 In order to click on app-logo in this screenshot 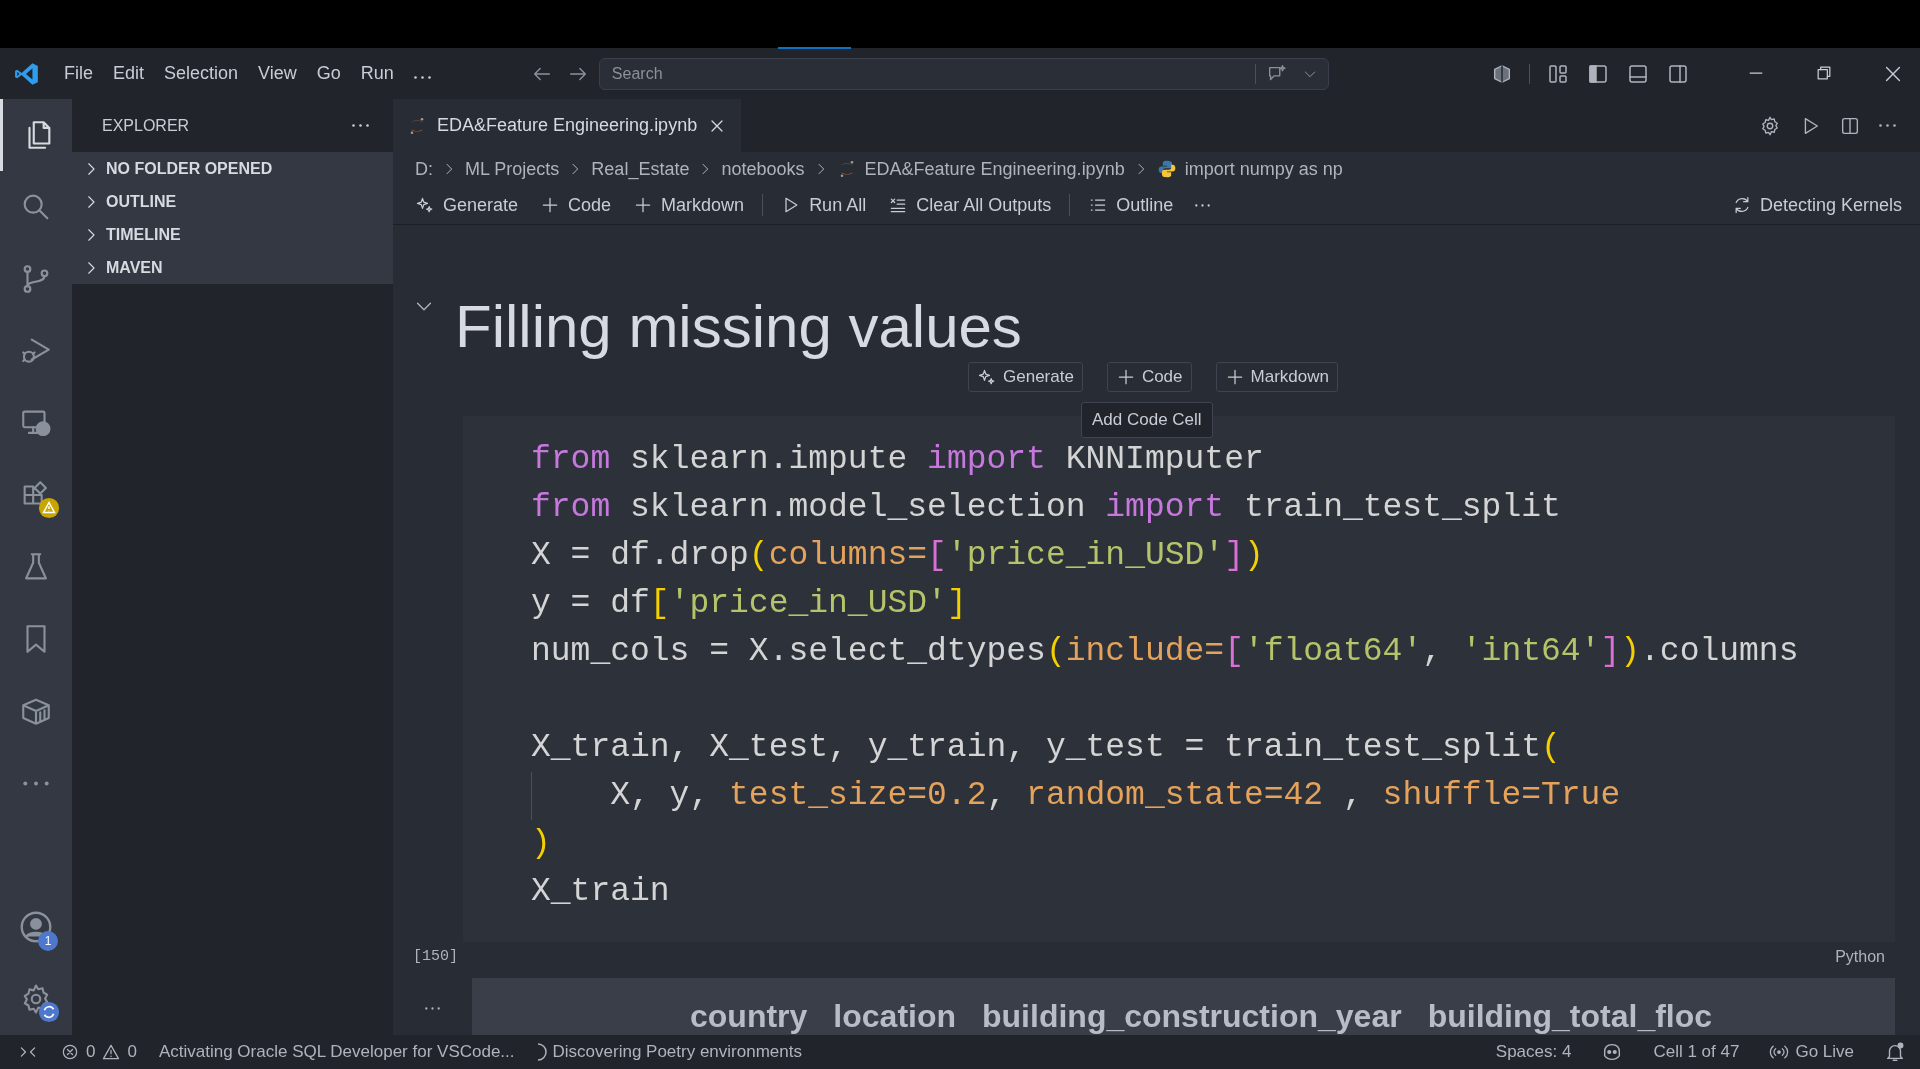, I will do `click(27, 73)`.